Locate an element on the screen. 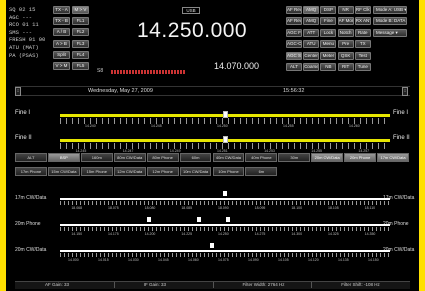 This screenshot has width=425, height=291. band-button: 20m Phone is located at coordinates (360, 157).